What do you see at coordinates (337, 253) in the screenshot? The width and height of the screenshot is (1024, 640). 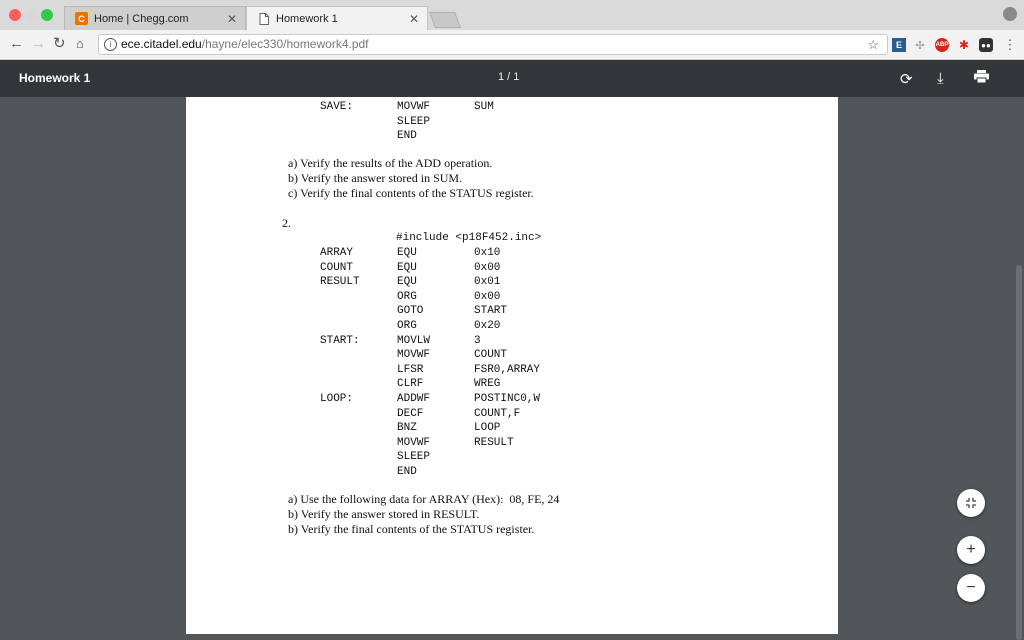 I see `code-label: ARRAY` at bounding box center [337, 253].